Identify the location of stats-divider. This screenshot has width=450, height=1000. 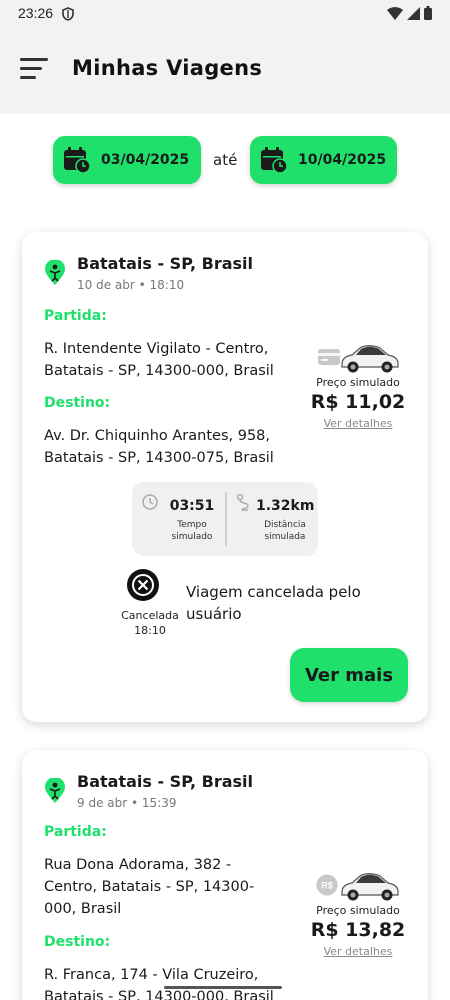
(226, 519).